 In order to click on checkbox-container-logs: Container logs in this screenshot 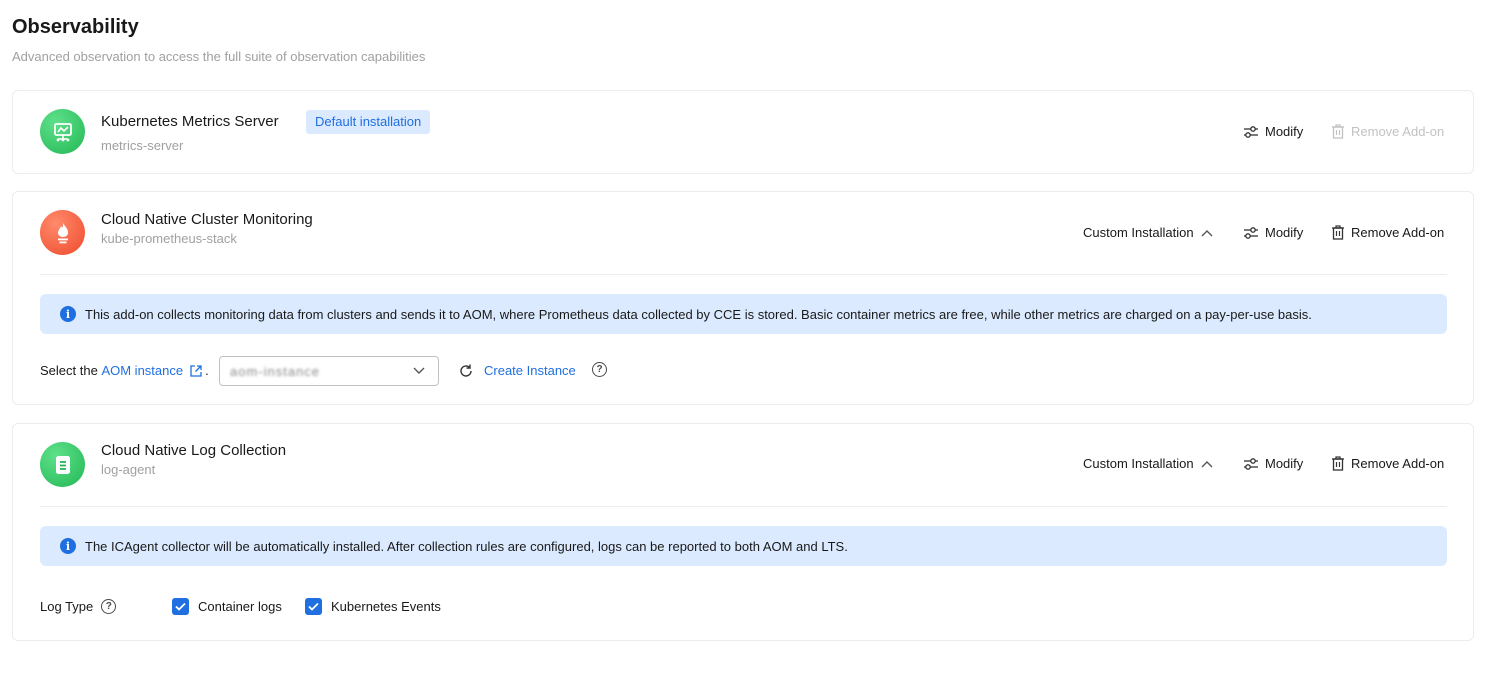, I will do `click(227, 606)`.